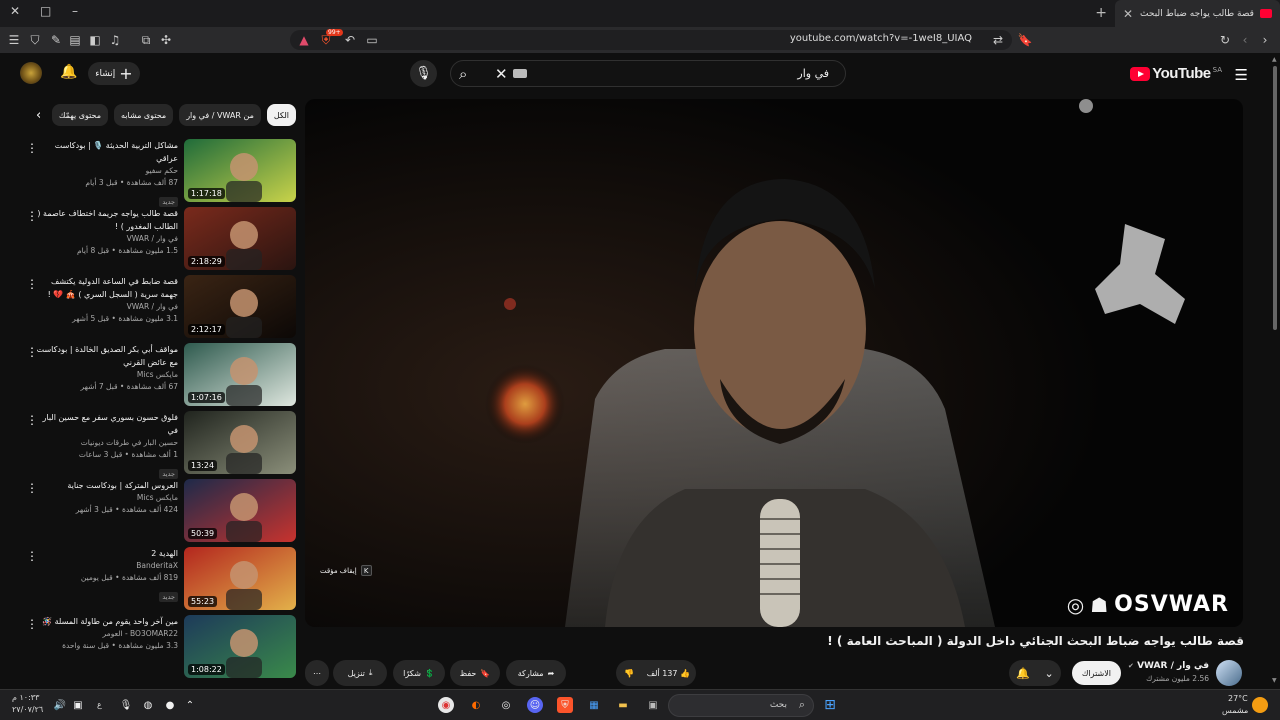 This screenshot has width=1280, height=720. I want to click on like-button: 👍 137 ألف, so click(668, 673).